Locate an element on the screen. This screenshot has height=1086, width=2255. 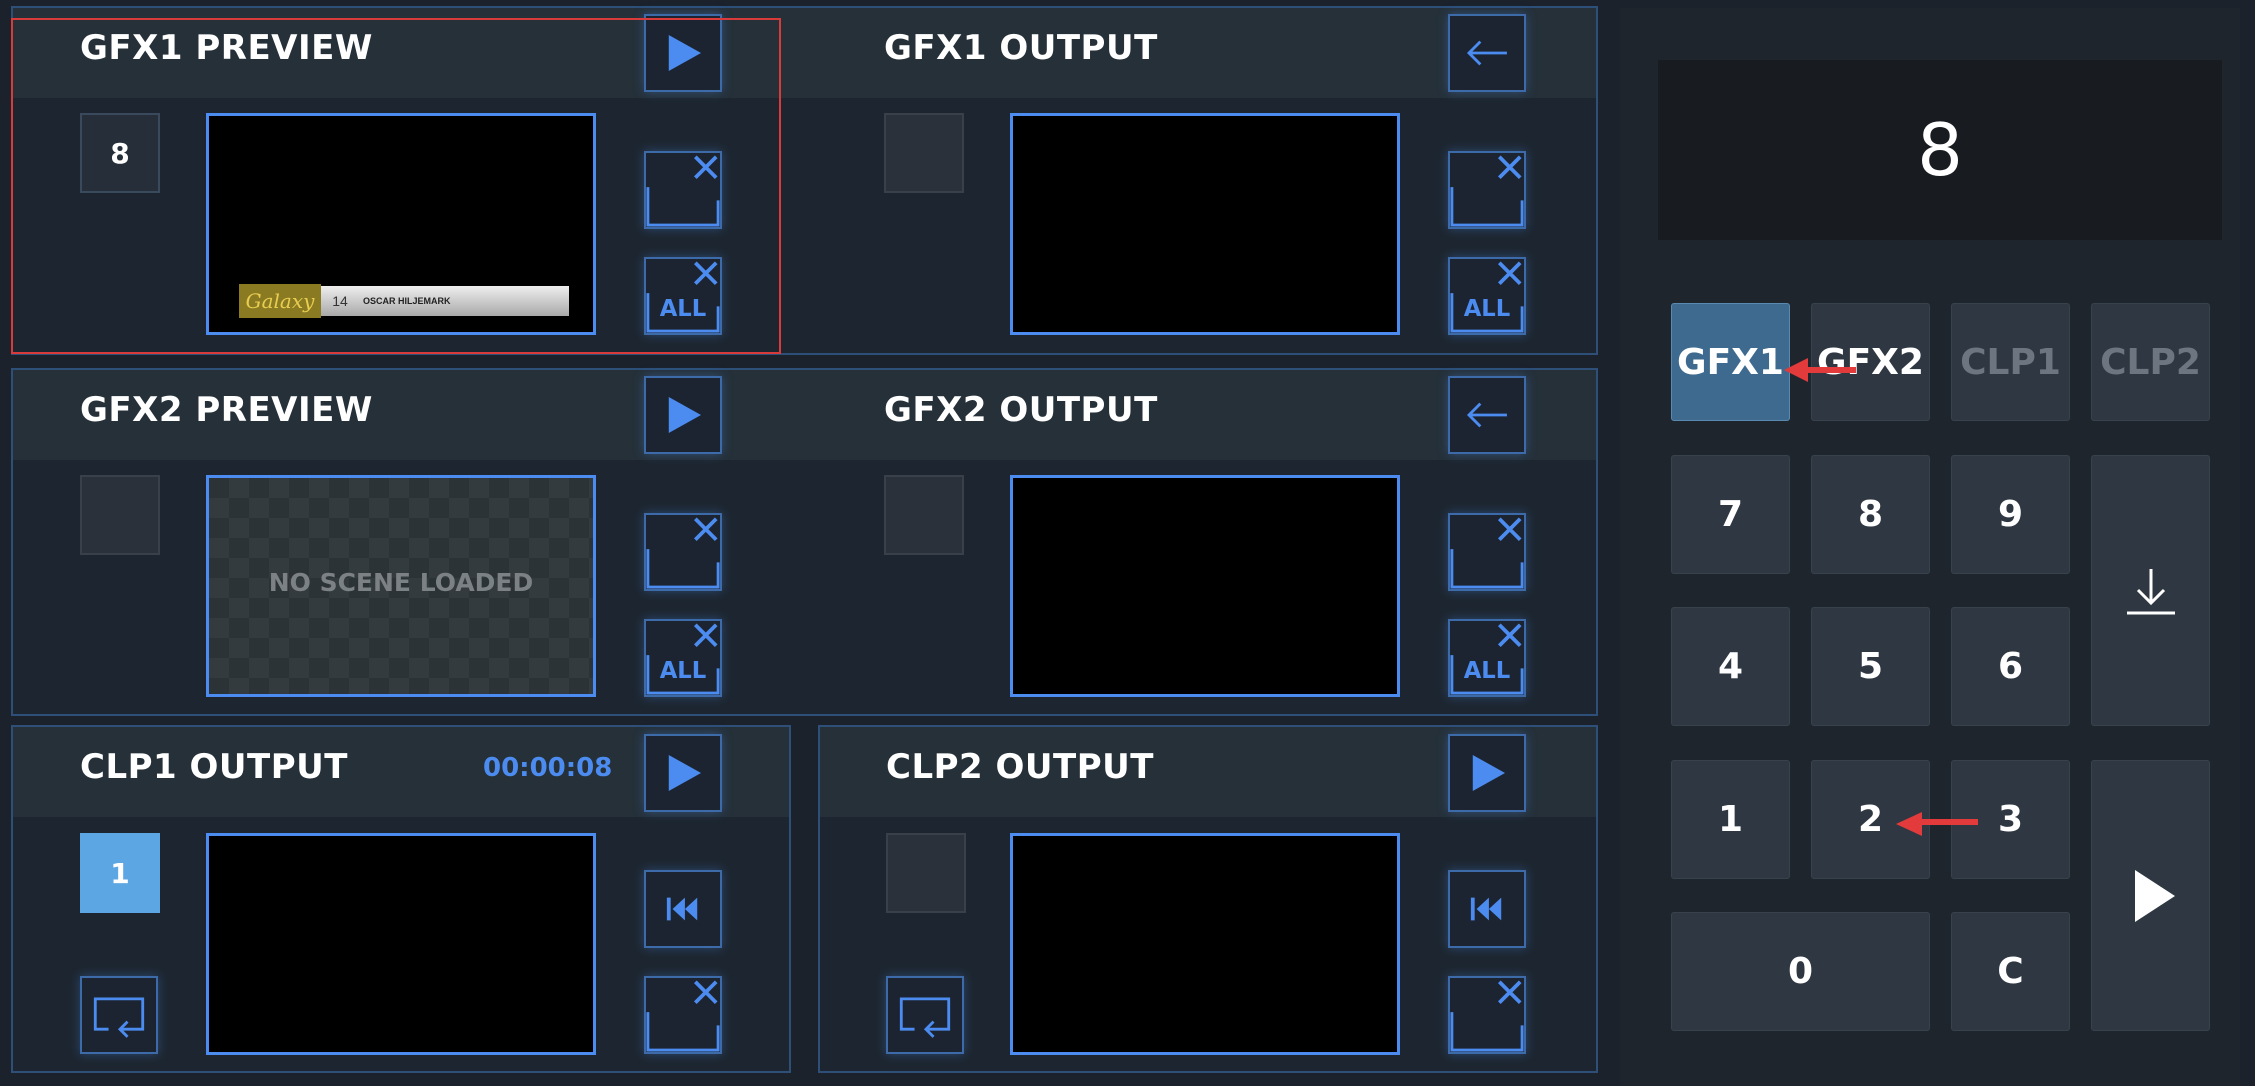
channel-gfx2-button: GFX2 is located at coordinates (1870, 362).